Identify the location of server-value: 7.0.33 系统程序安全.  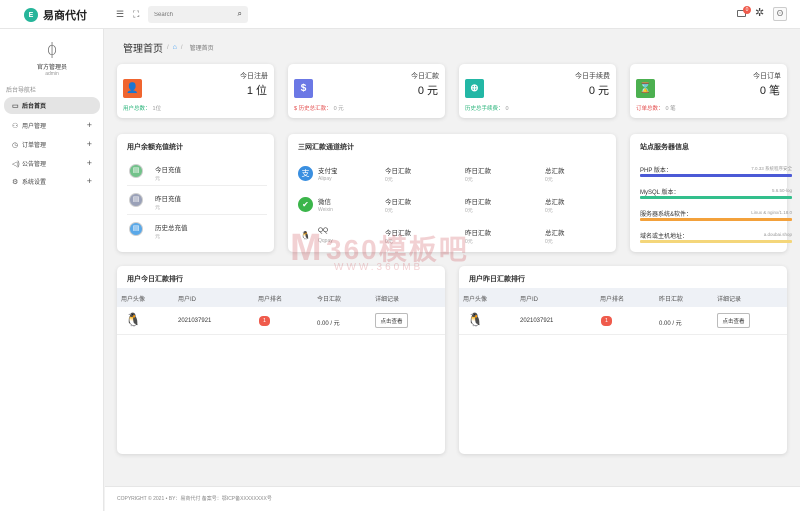
(771, 168).